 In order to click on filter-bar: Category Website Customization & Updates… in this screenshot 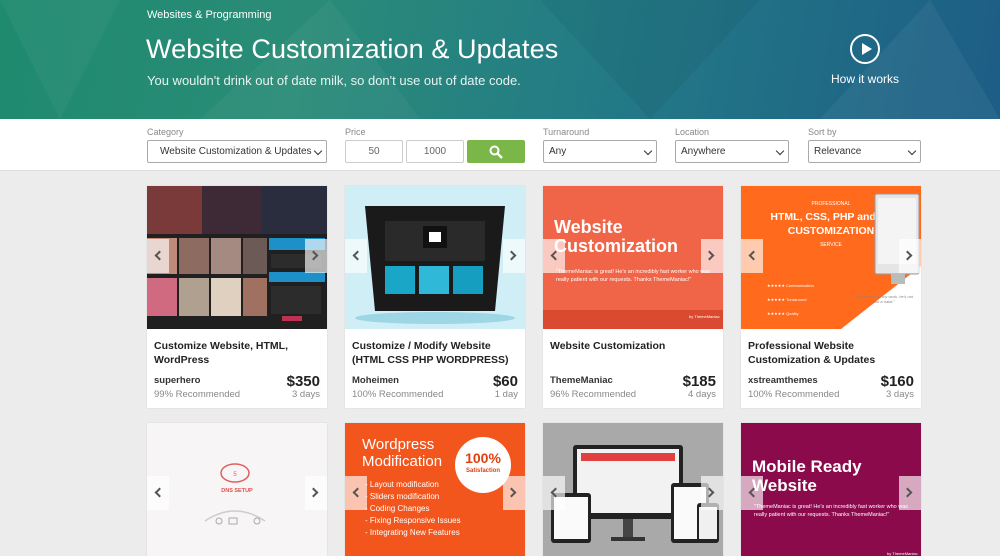, I will do `click(500, 145)`.